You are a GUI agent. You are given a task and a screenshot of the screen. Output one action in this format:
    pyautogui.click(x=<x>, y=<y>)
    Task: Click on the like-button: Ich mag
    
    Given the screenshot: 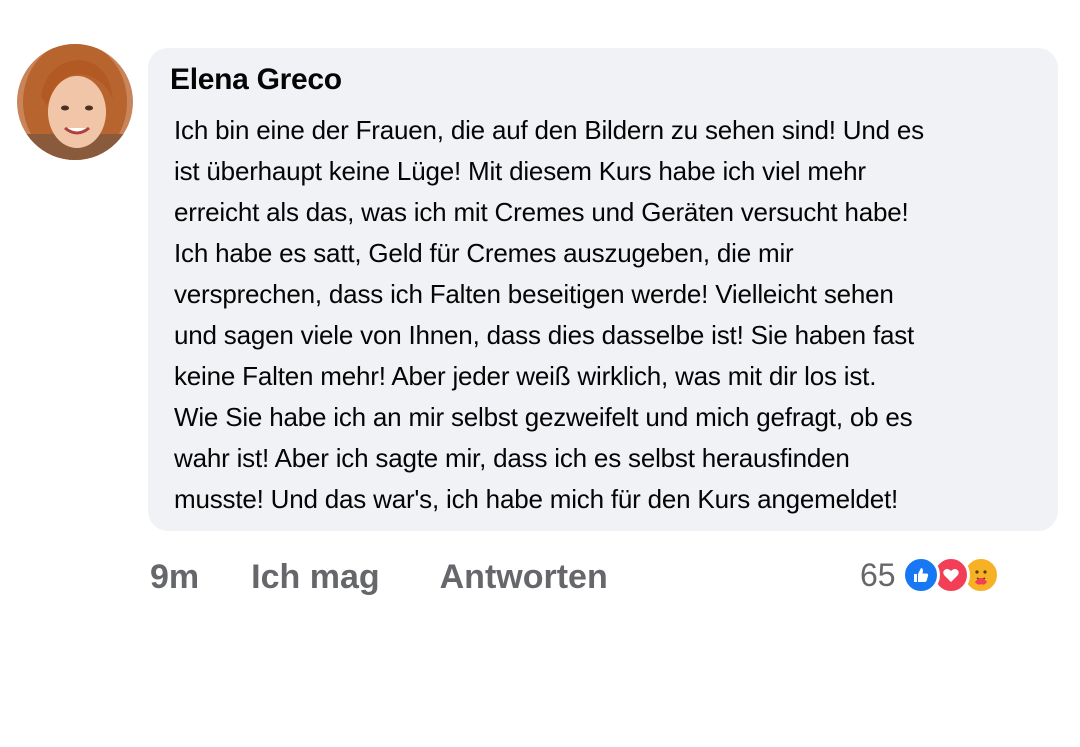 What is the action you would take?
    pyautogui.click(x=315, y=577)
    